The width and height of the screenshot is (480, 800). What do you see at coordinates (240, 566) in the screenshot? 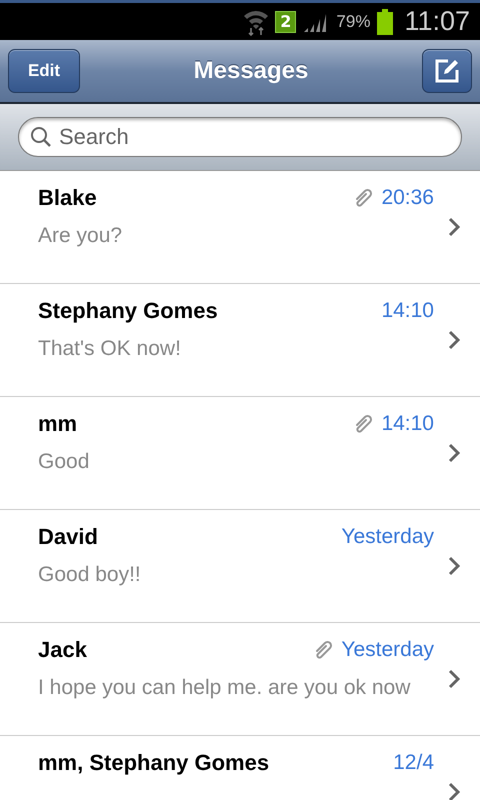
I see `conversation-item: David Yesterday Good boy!!` at bounding box center [240, 566].